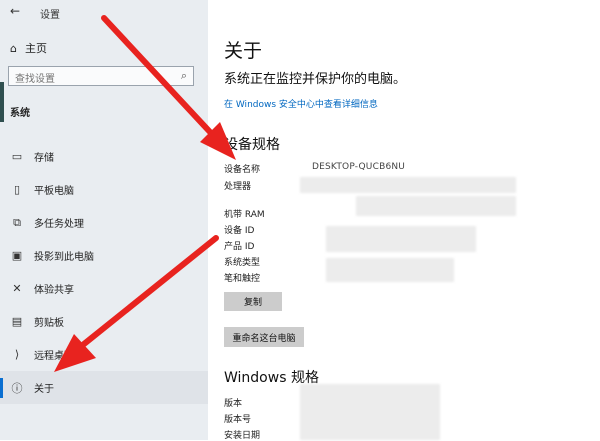  Describe the element at coordinates (54, 356) in the screenshot. I see `sidebar-item-label: 远程桌面` at that location.